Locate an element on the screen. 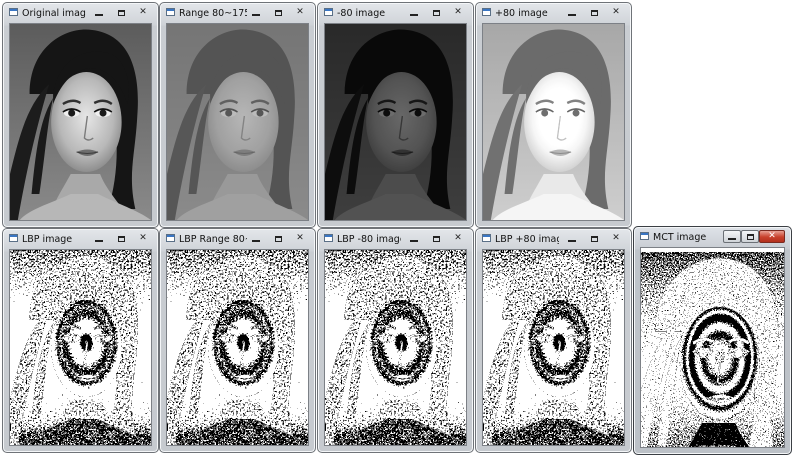 The height and width of the screenshot is (462, 800). window-title: LBP image is located at coordinates (47, 239).